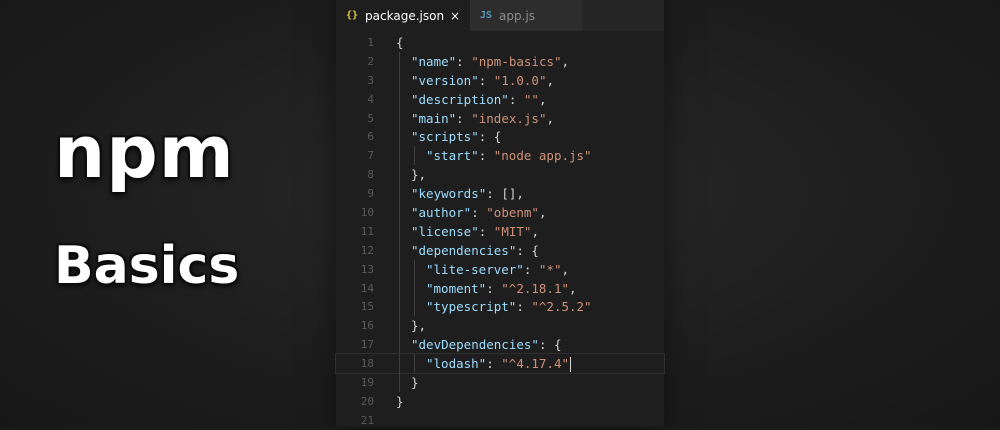  What do you see at coordinates (403, 15) in the screenshot?
I see `tab-package-json: {} package.json ×` at bounding box center [403, 15].